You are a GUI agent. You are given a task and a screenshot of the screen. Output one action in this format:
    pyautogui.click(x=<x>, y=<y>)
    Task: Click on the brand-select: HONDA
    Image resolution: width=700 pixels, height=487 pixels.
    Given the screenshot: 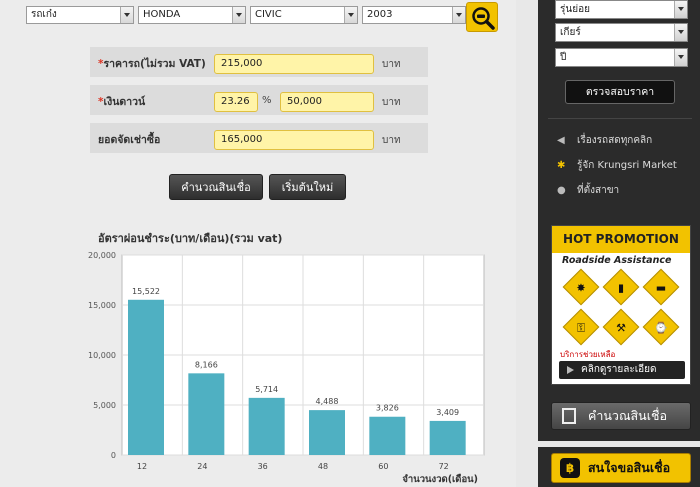 What is the action you would take?
    pyautogui.click(x=192, y=15)
    